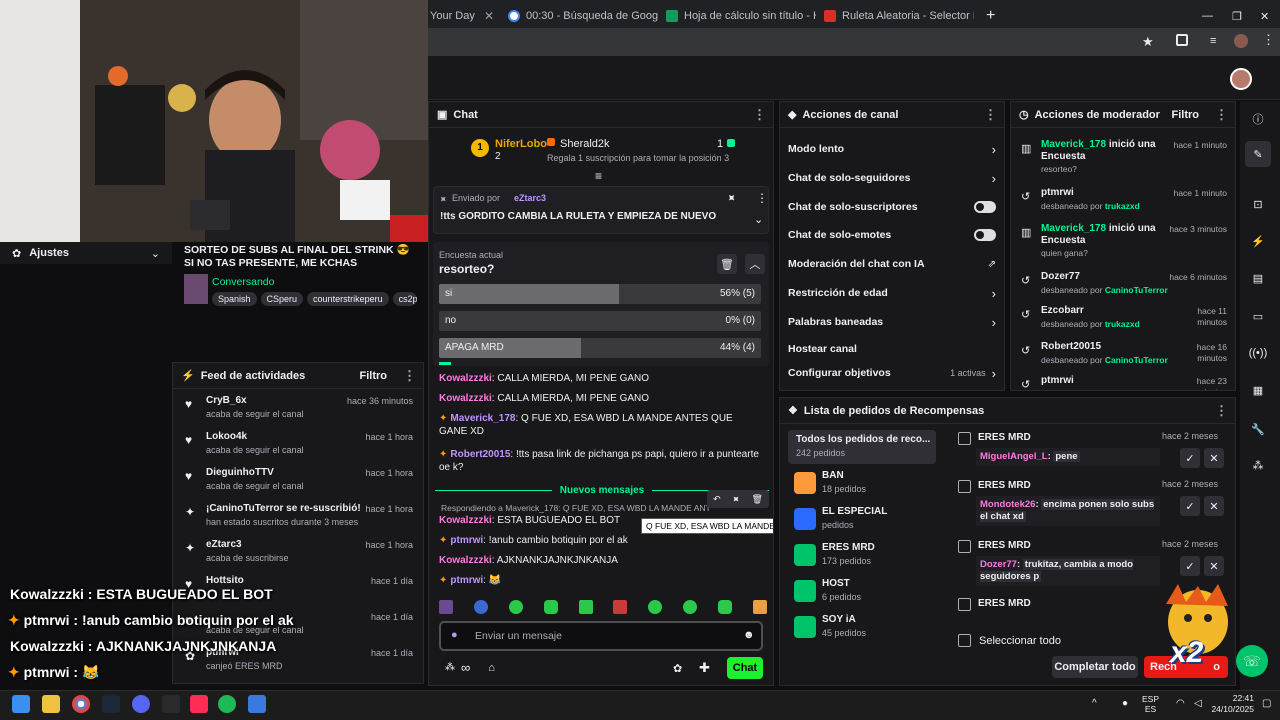 The height and width of the screenshot is (720, 1280). What do you see at coordinates (86, 253) in the screenshot?
I see `settings-bar: ✿ Ajustes ⌄` at bounding box center [86, 253].